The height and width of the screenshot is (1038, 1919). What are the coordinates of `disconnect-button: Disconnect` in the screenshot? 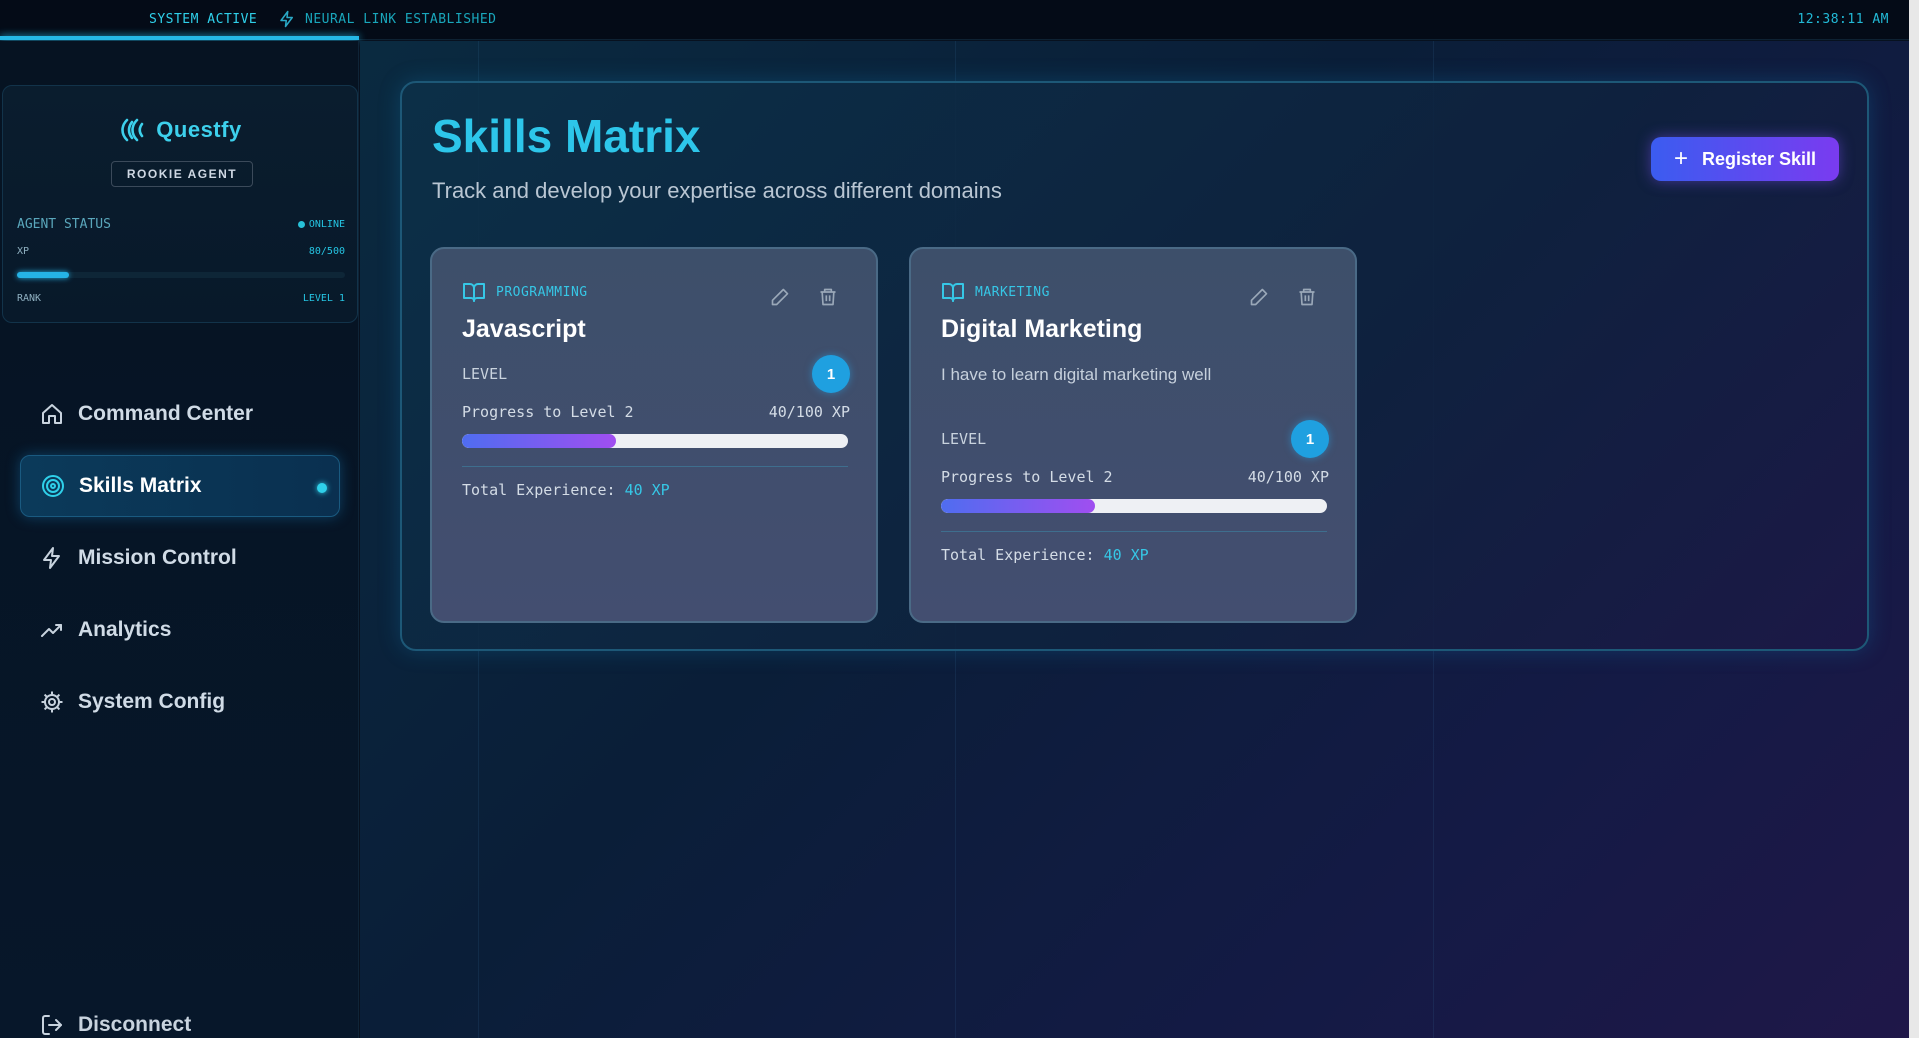 It's located at (115, 1025).